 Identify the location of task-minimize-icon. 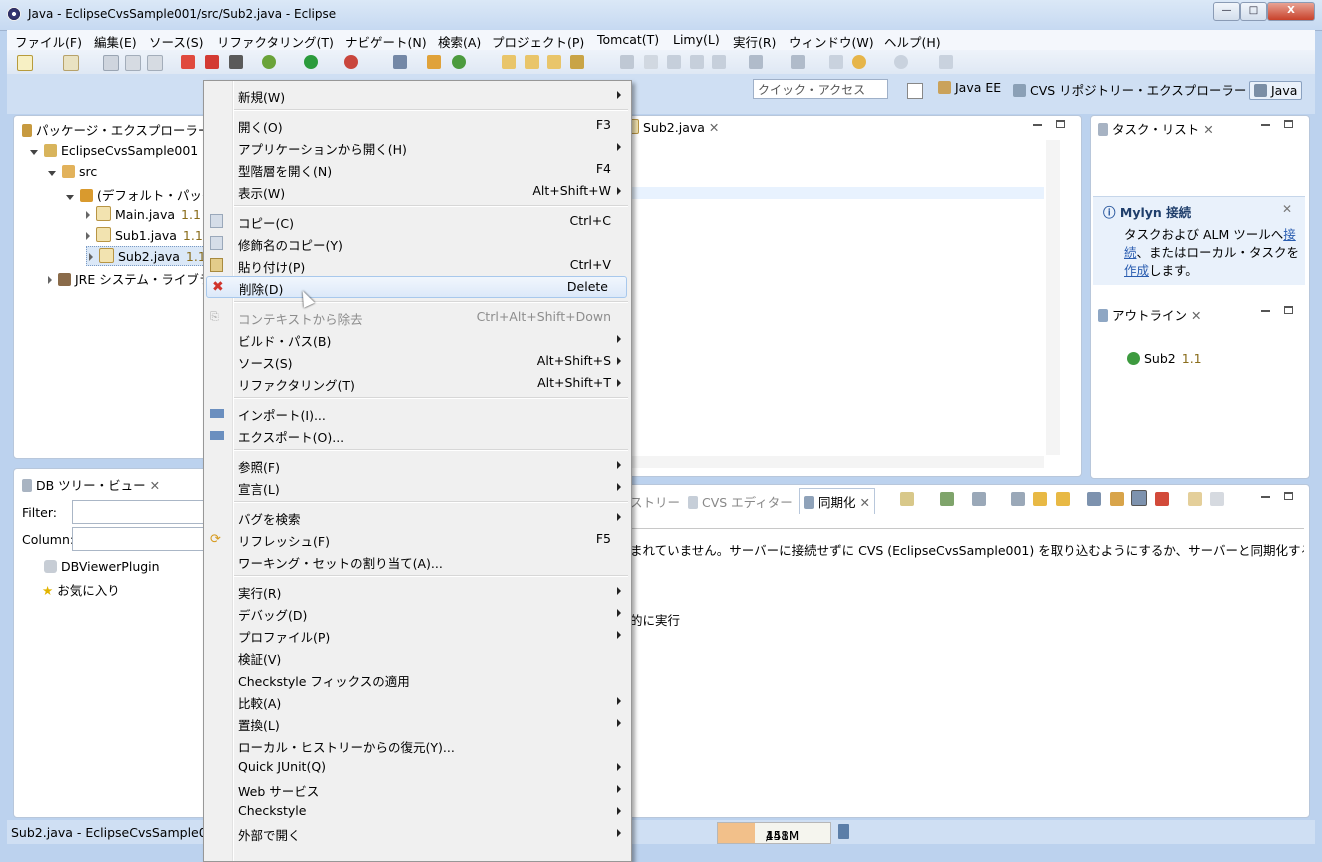
(1265, 125).